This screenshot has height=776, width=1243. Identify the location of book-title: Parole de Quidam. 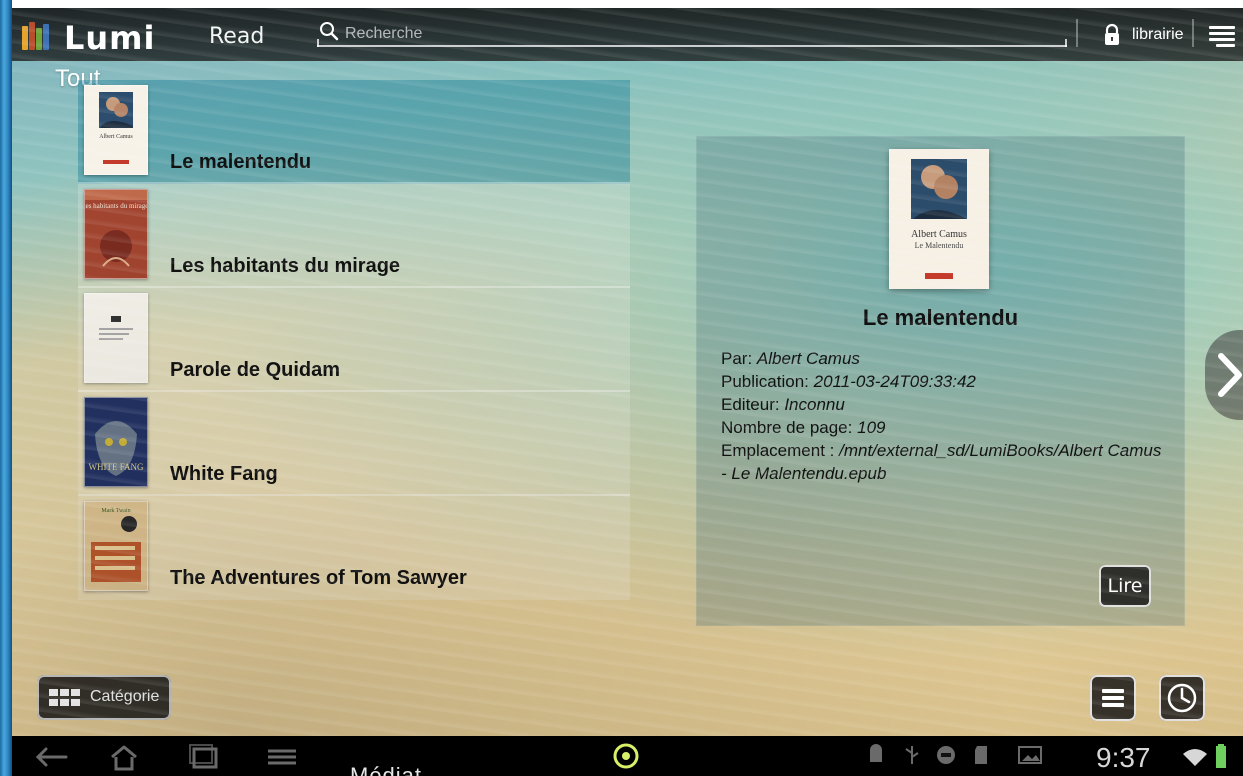
(255, 370).